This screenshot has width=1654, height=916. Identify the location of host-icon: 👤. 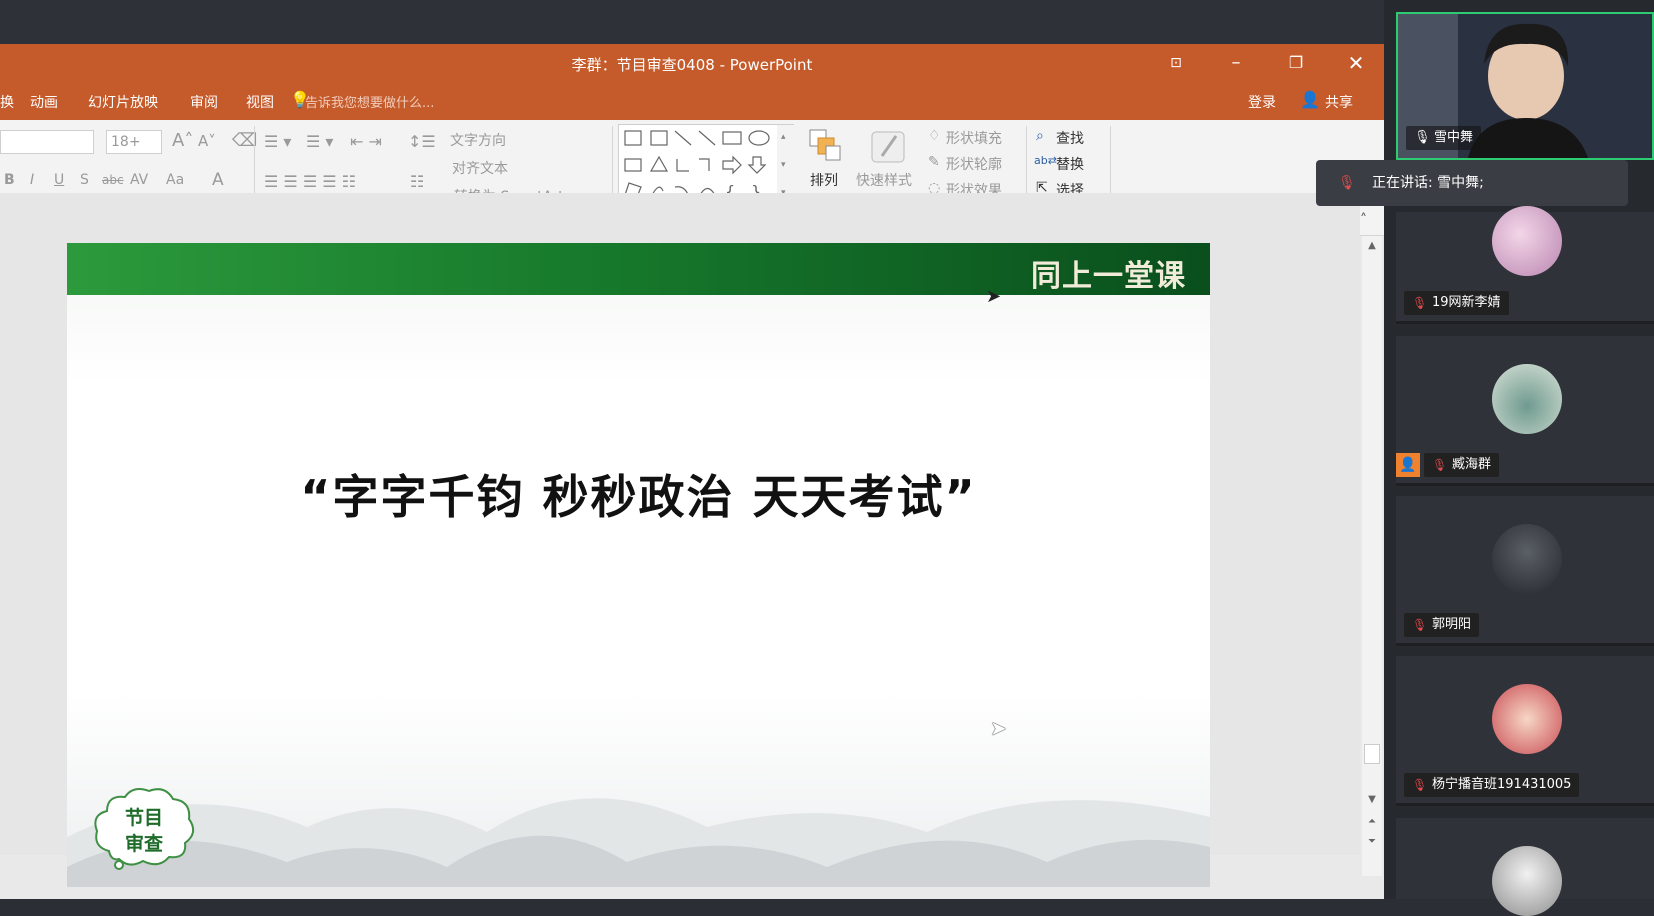
(1408, 465).